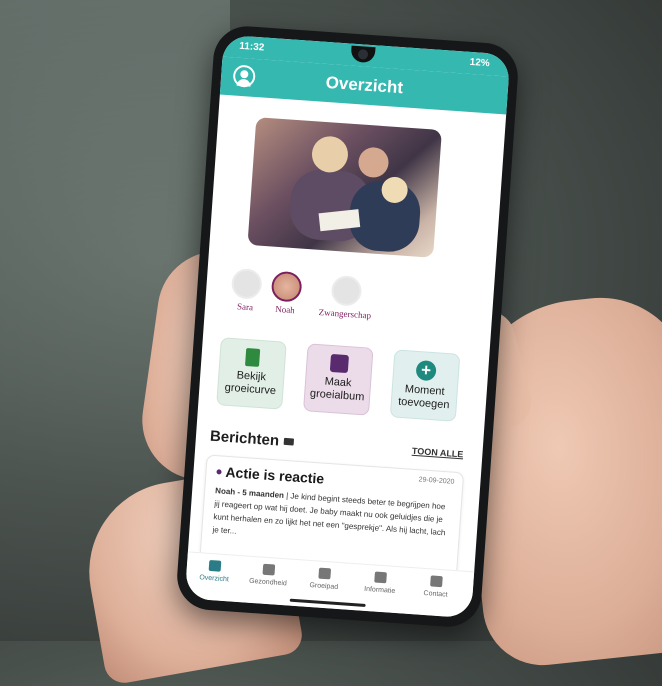  What do you see at coordinates (268, 582) in the screenshot?
I see `nav-label: Gezondheid` at bounding box center [268, 582].